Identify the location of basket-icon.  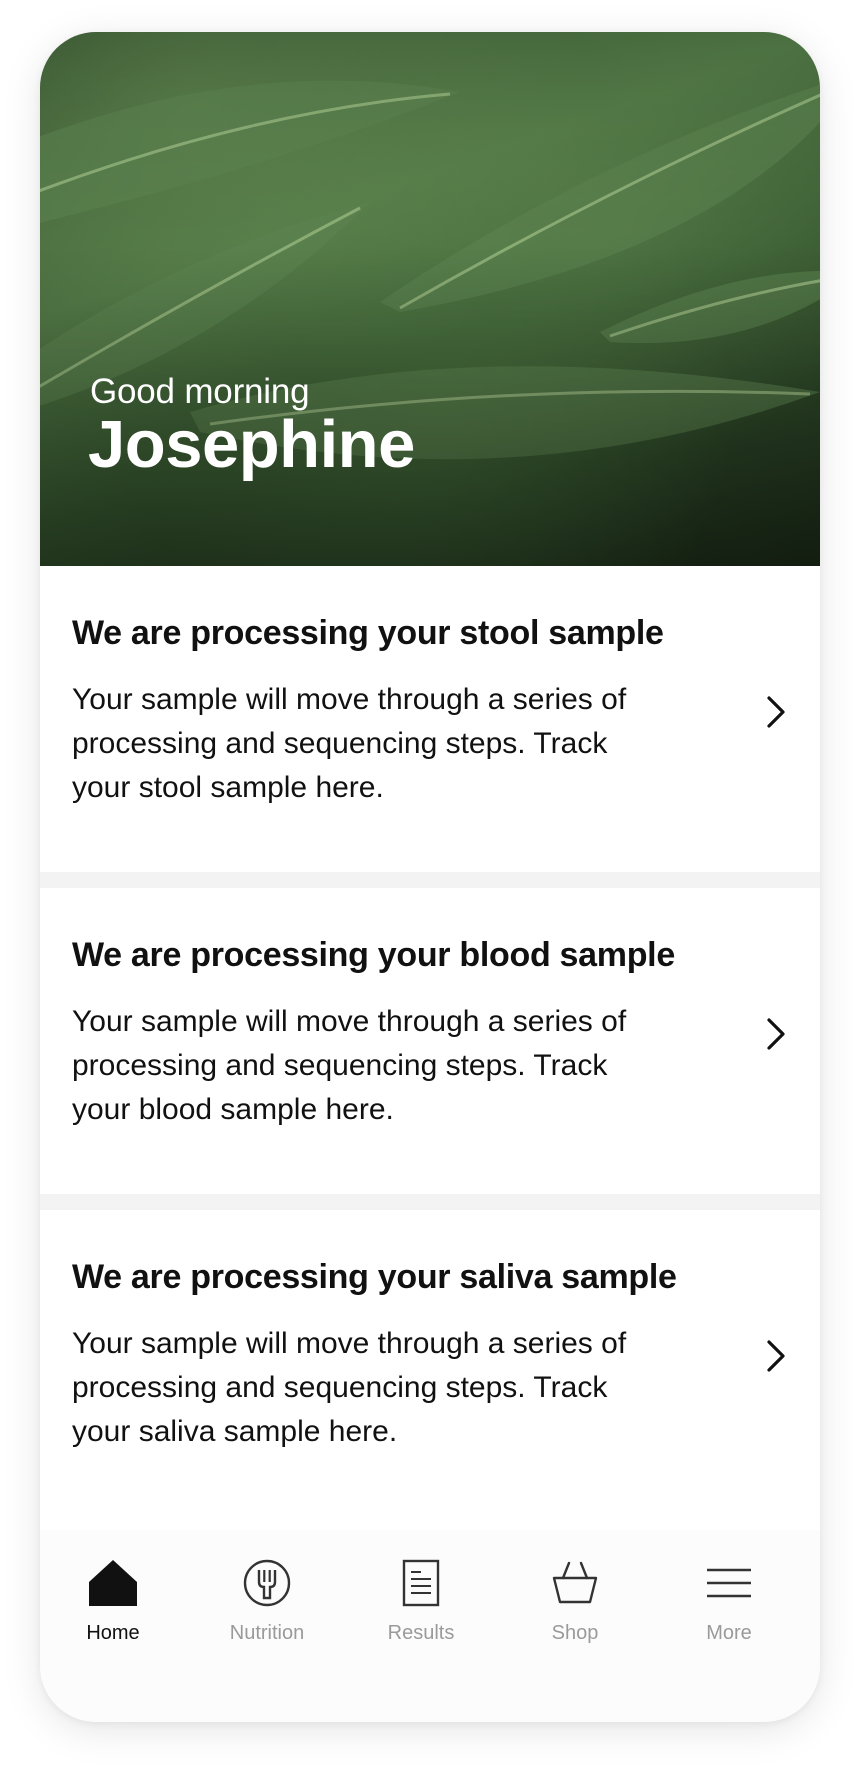
(575, 1582).